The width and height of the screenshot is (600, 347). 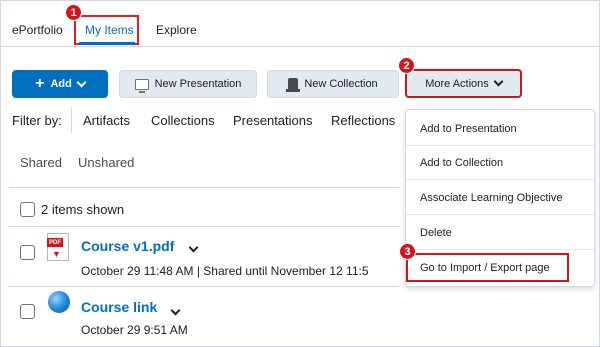 What do you see at coordinates (83, 209) in the screenshot?
I see `items-count: 2 items shown` at bounding box center [83, 209].